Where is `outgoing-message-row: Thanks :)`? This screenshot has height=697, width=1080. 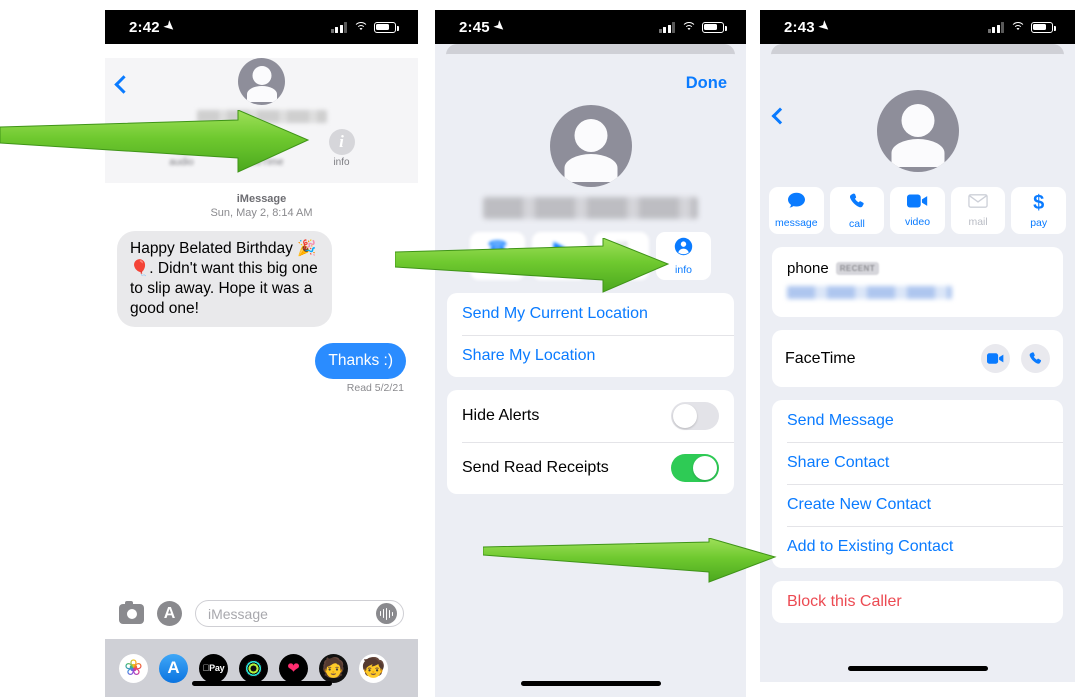 outgoing-message-row: Thanks :) is located at coordinates (261, 353).